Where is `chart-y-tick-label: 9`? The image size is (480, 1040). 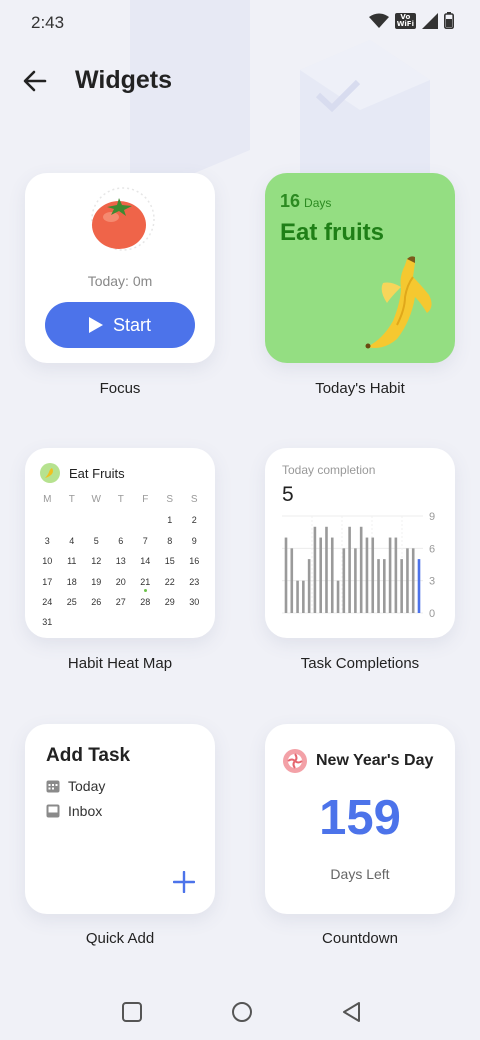
chart-y-tick-label: 9 is located at coordinates (432, 517).